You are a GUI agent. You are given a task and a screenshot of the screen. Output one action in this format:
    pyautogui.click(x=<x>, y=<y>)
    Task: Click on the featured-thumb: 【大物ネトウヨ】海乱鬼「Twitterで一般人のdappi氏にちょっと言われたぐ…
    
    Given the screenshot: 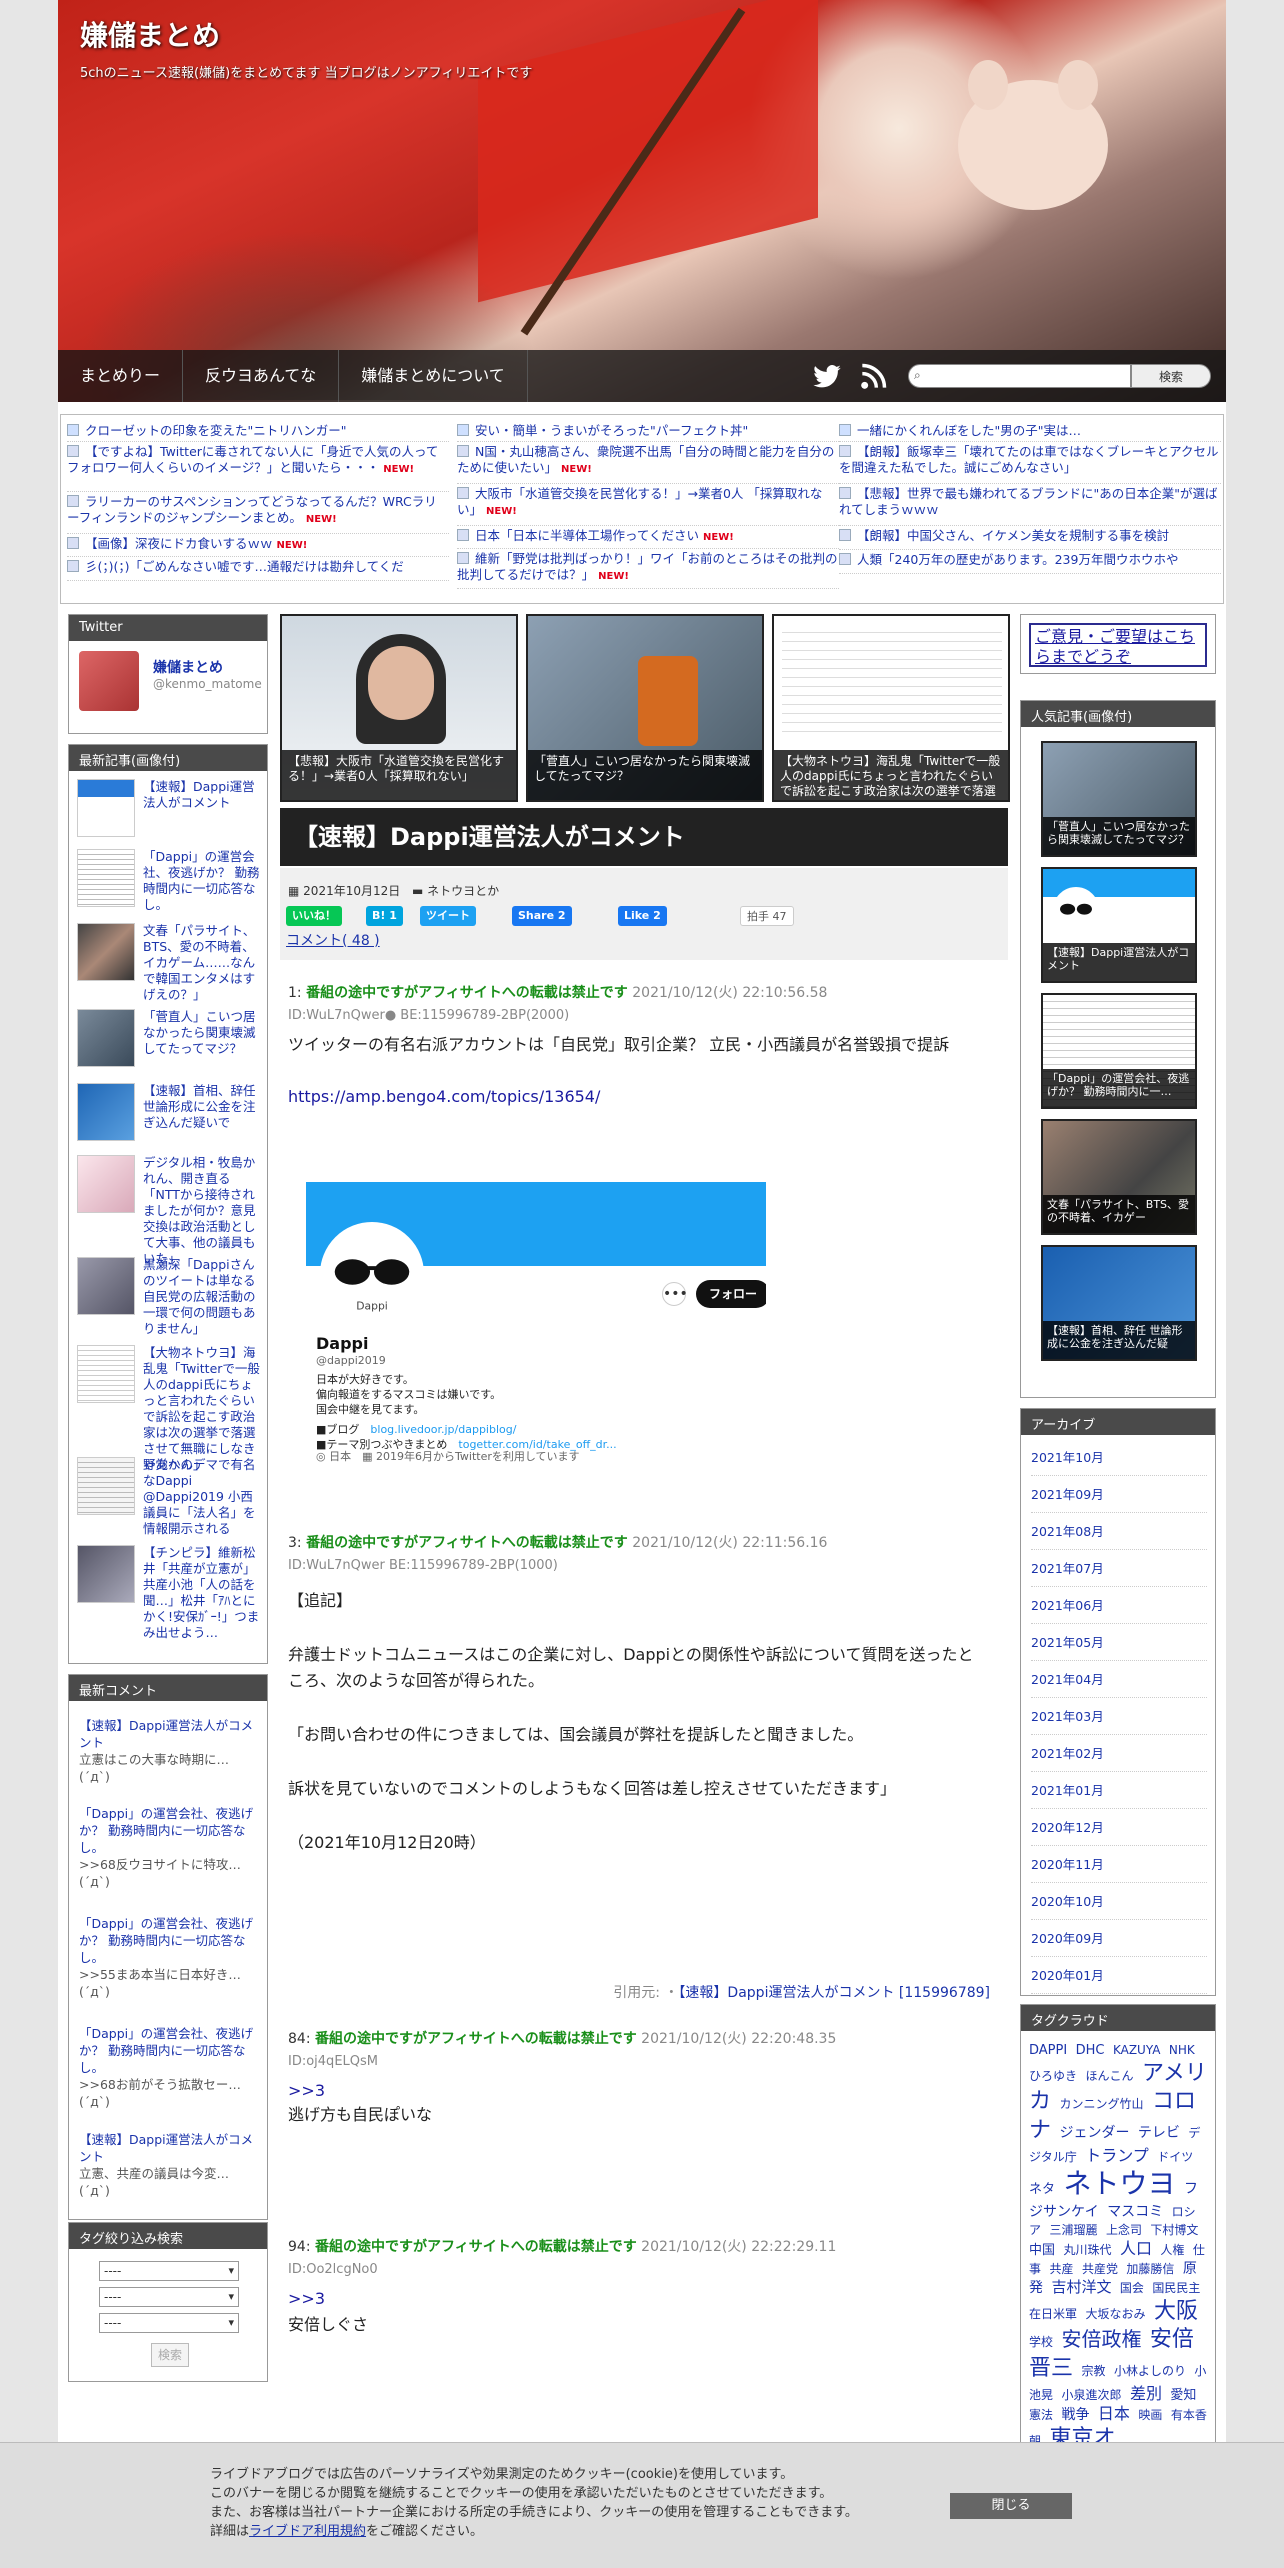 What is the action you would take?
    pyautogui.click(x=891, y=708)
    